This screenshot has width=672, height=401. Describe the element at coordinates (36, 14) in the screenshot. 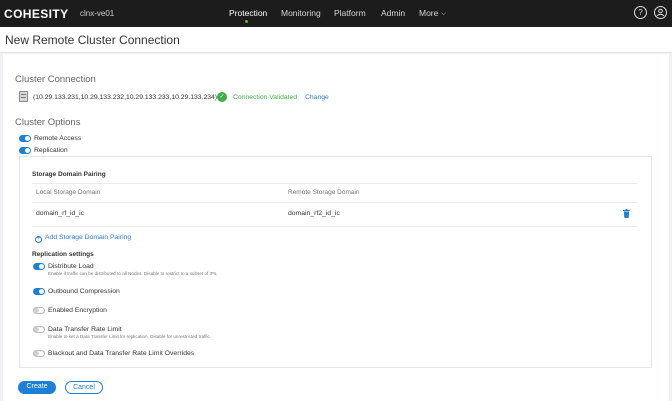

I see `cohesity-logo: COHESITY` at that location.